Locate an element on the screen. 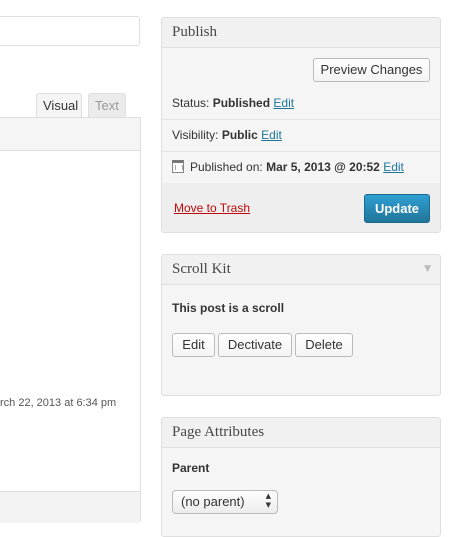 Image resolution: width=452 pixels, height=537 pixels. parent-select-value: (no parent) is located at coordinates (213, 501).